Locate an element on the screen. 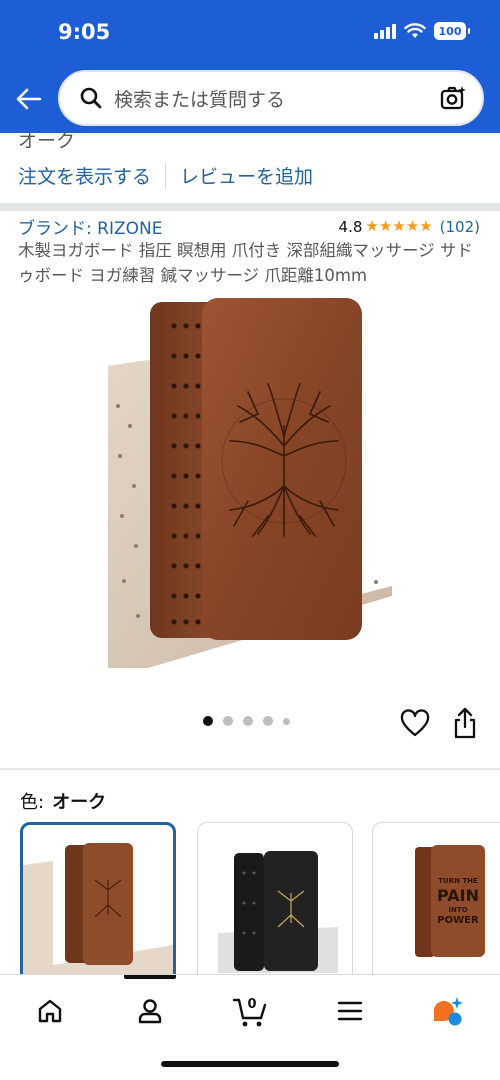 This screenshot has height=1080, width=500. link-separator is located at coordinates (166, 175).